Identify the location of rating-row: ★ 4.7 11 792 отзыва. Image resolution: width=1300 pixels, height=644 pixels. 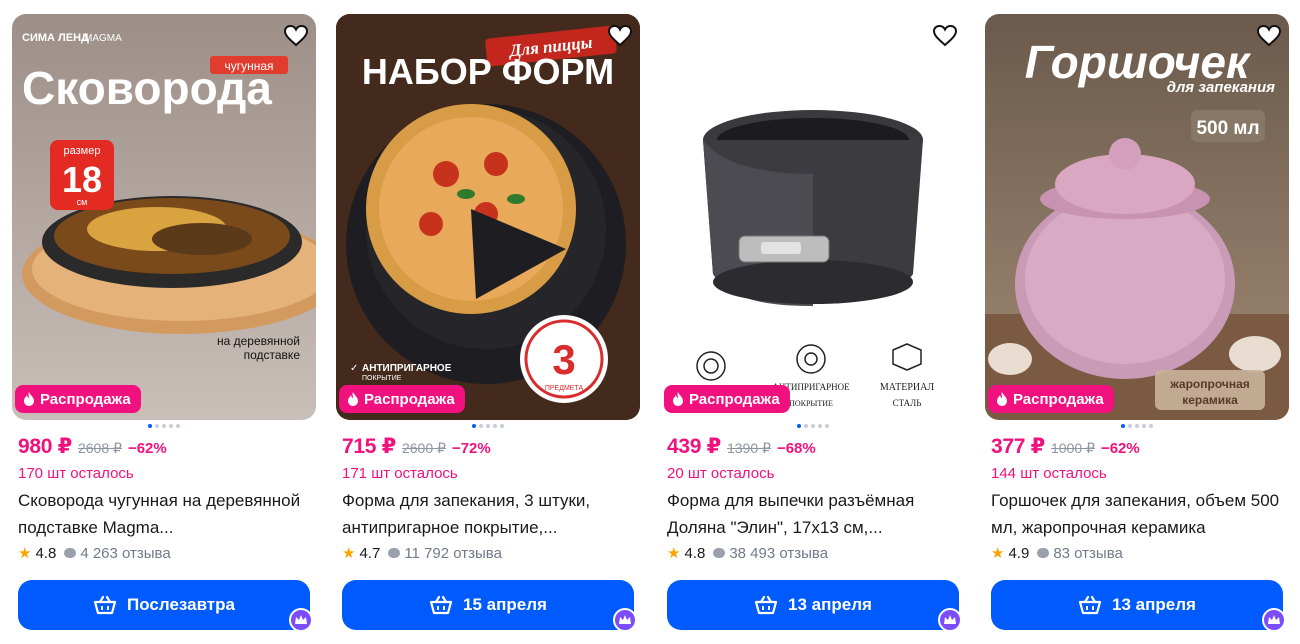
(422, 553).